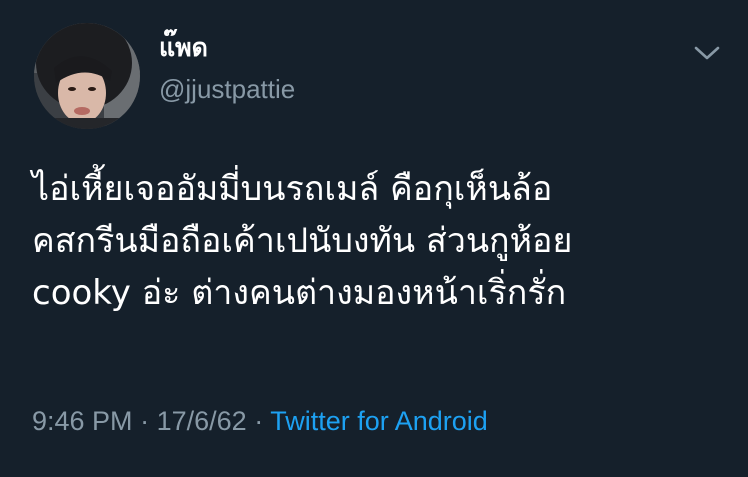  I want to click on tweet-text-line: คสกรีนมือถือเค้าเปนับงทัน ส่วนกูห้อย, so click(302, 241).